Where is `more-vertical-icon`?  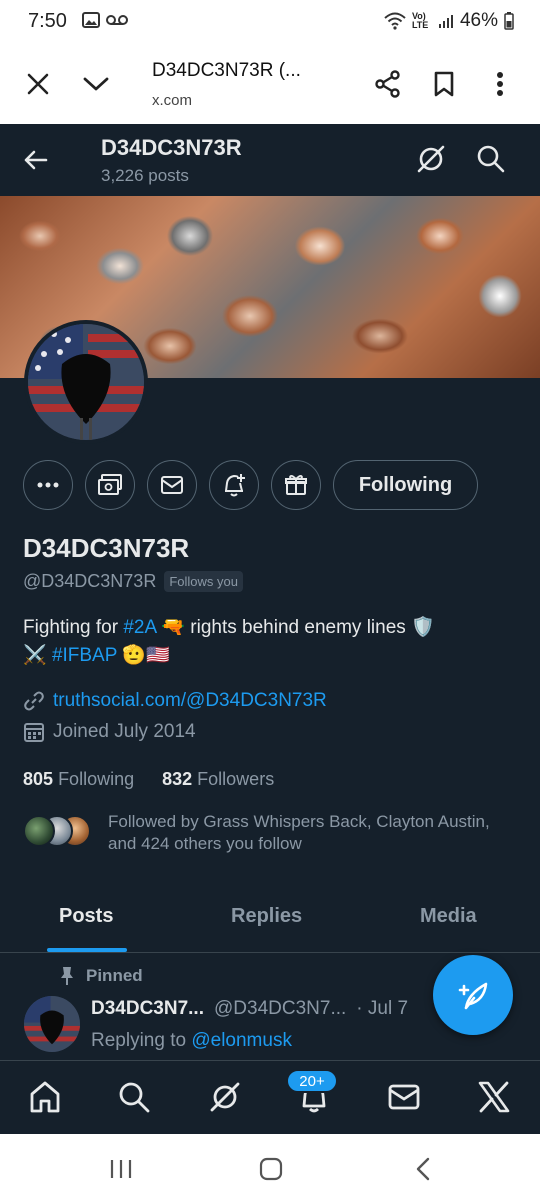
more-vertical-icon is located at coordinates (500, 84).